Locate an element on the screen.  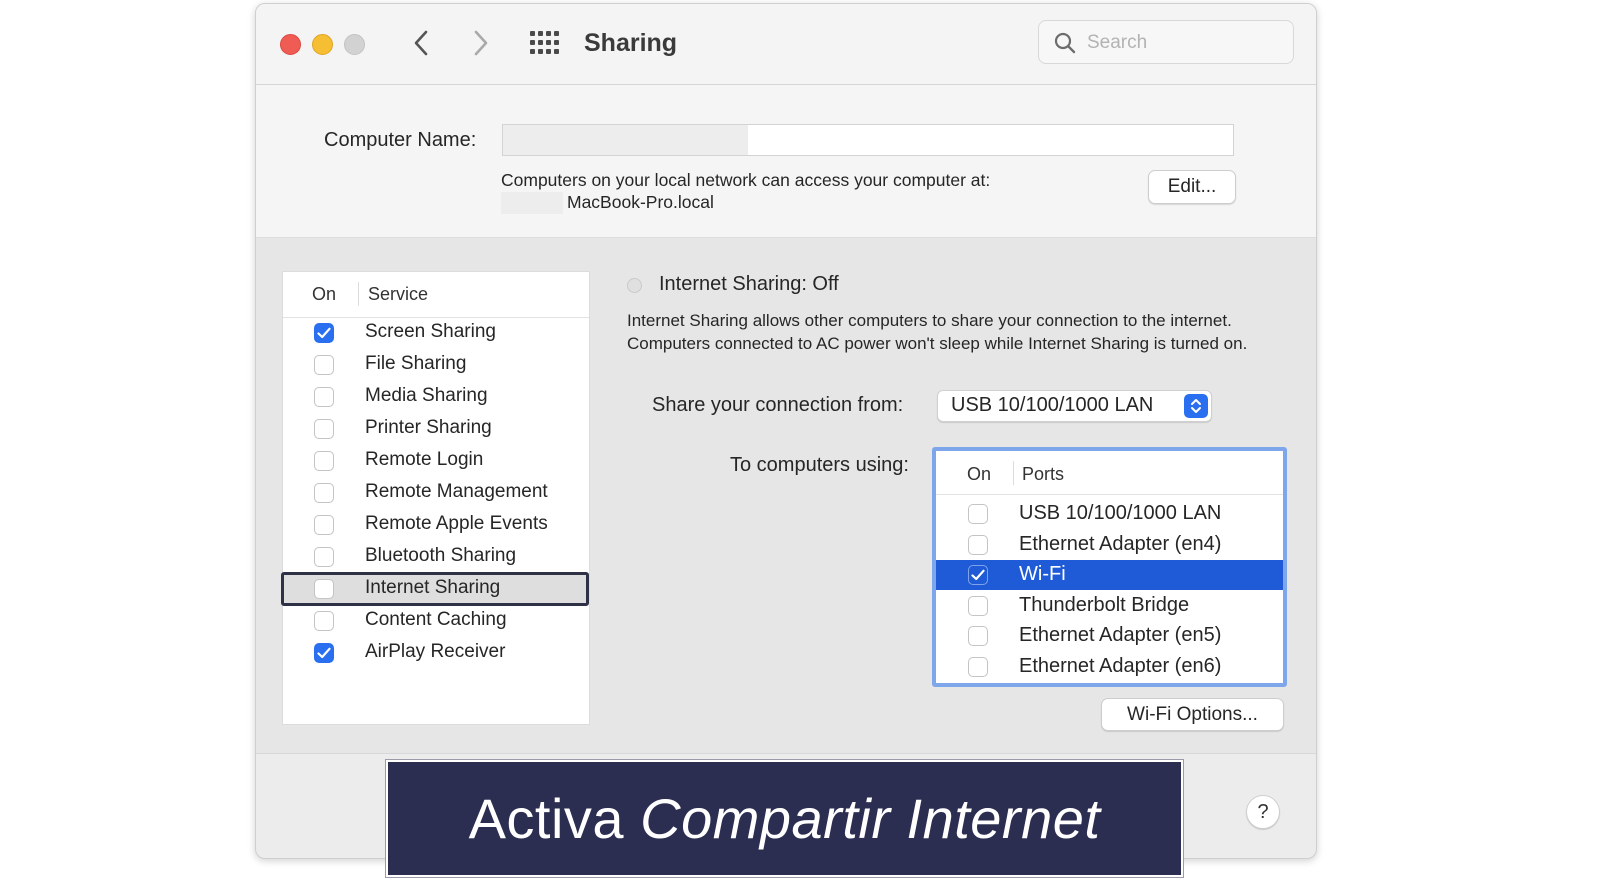
service-row: Media Sharing is located at coordinates (436, 397).